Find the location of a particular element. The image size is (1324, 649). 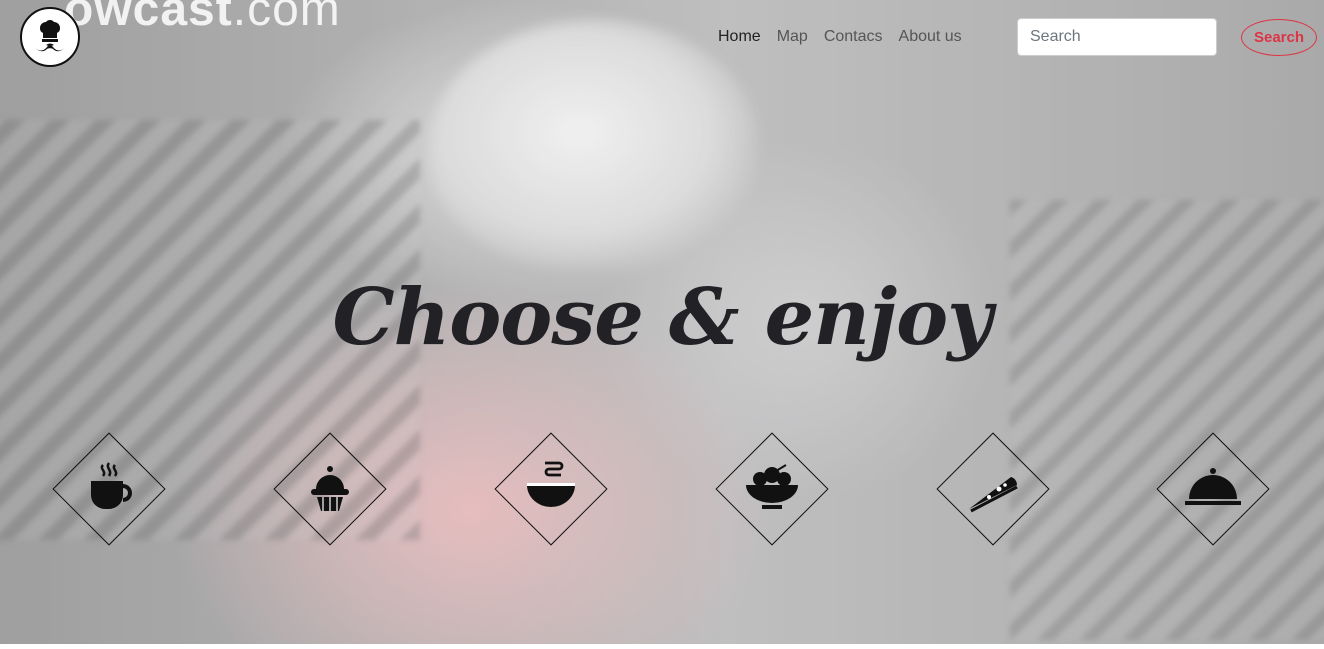

nav-about-us: About us is located at coordinates (930, 37).